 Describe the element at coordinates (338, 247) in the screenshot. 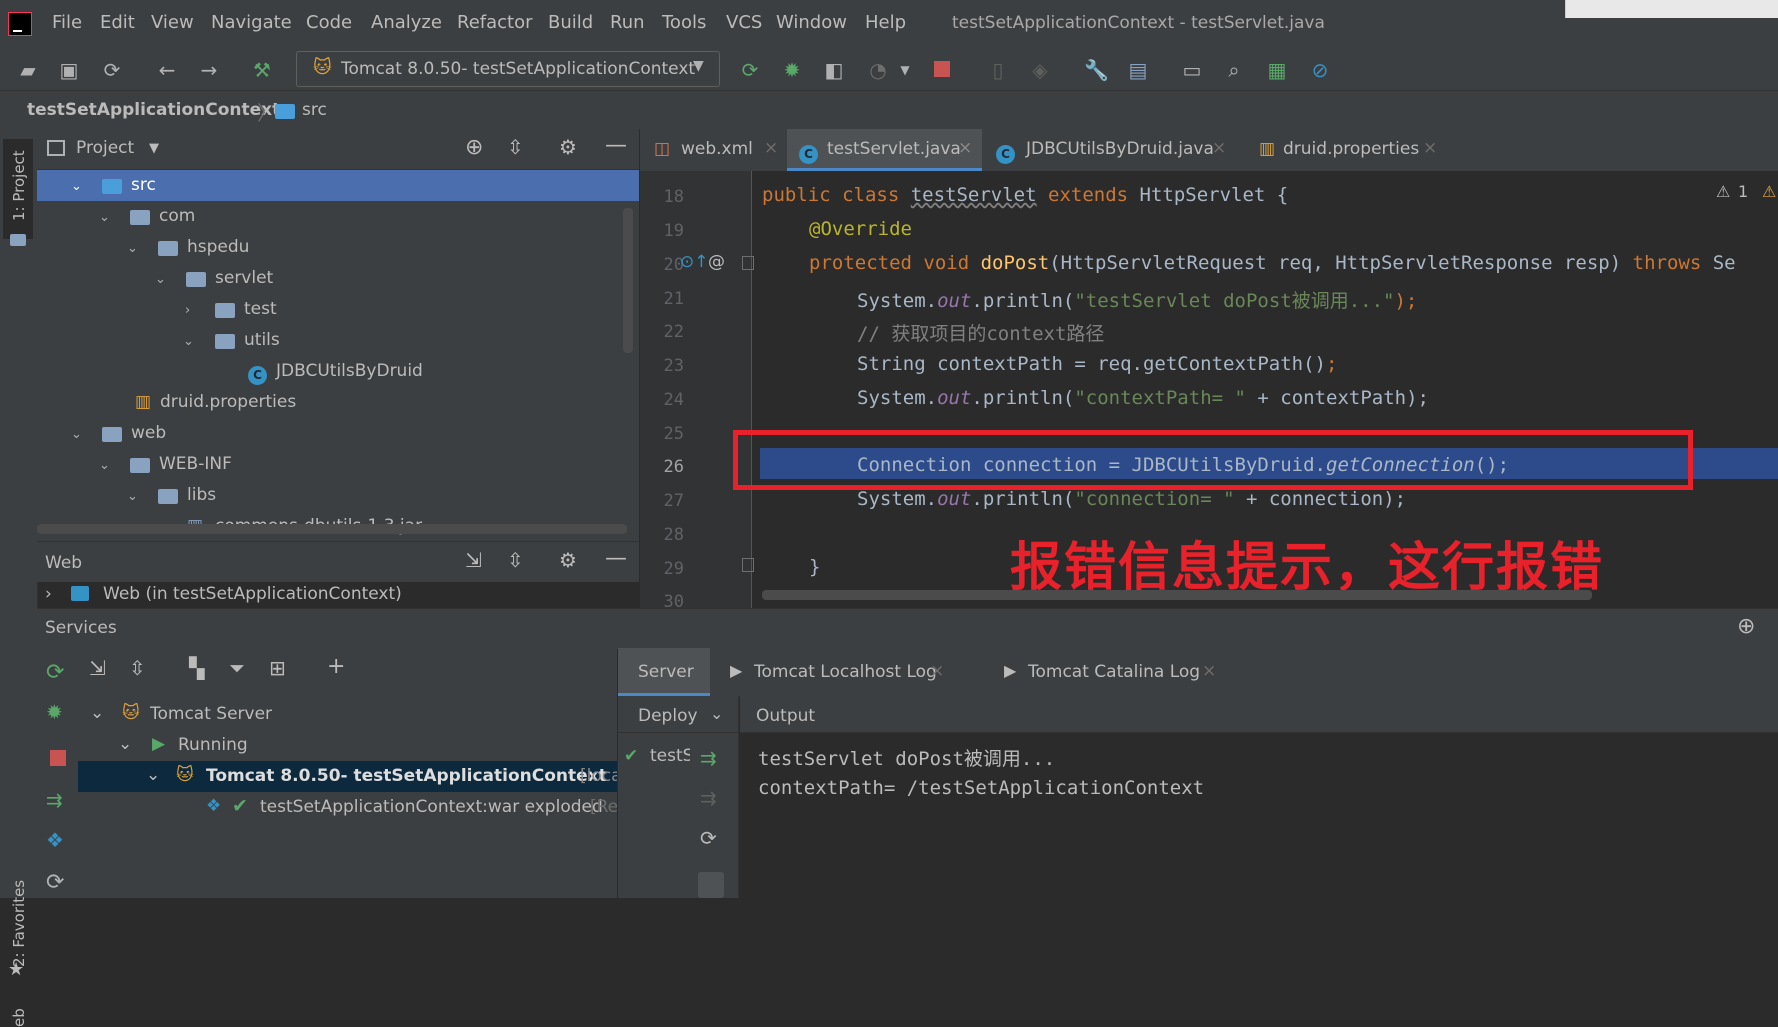

I see `tree-item-hspedu: ⌄ hspedu` at that location.